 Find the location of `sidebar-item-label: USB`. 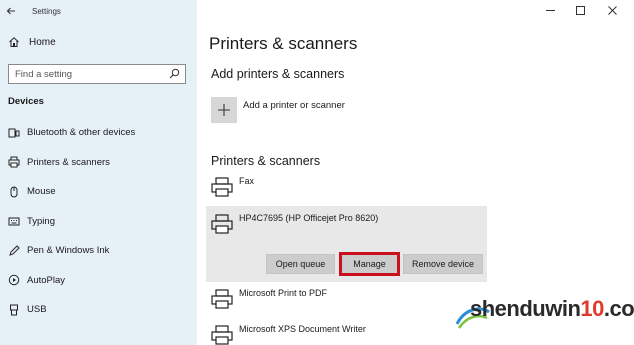

sidebar-item-label: USB is located at coordinates (37, 310).